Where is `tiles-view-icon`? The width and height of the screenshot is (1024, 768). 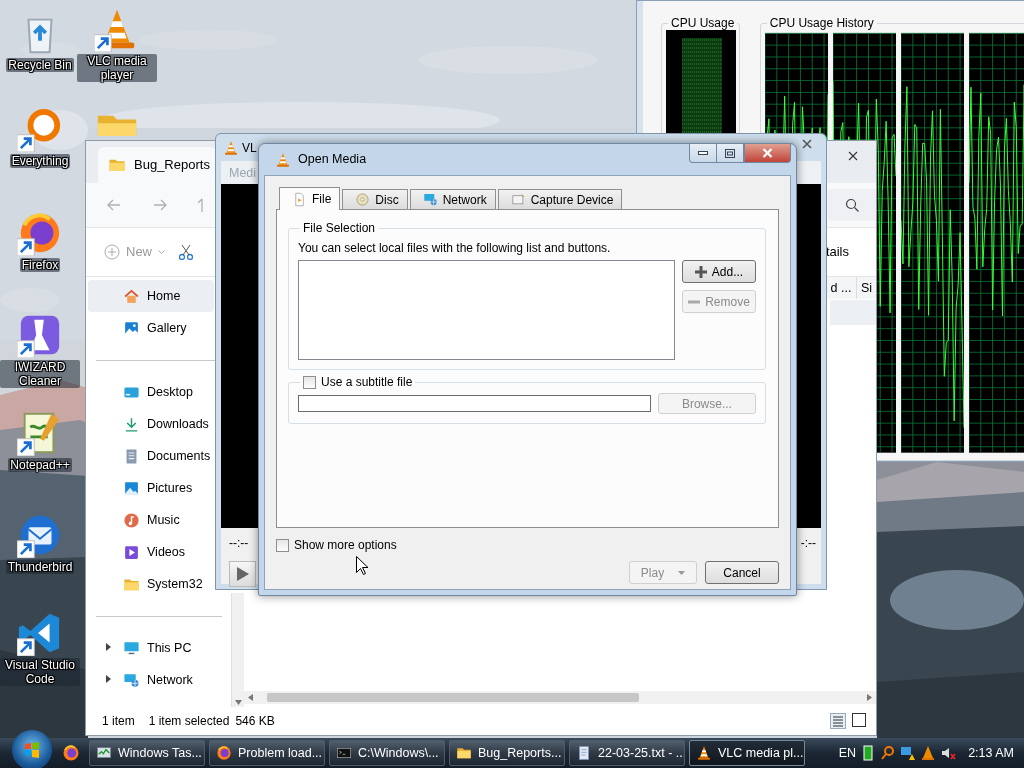 tiles-view-icon is located at coordinates (859, 720).